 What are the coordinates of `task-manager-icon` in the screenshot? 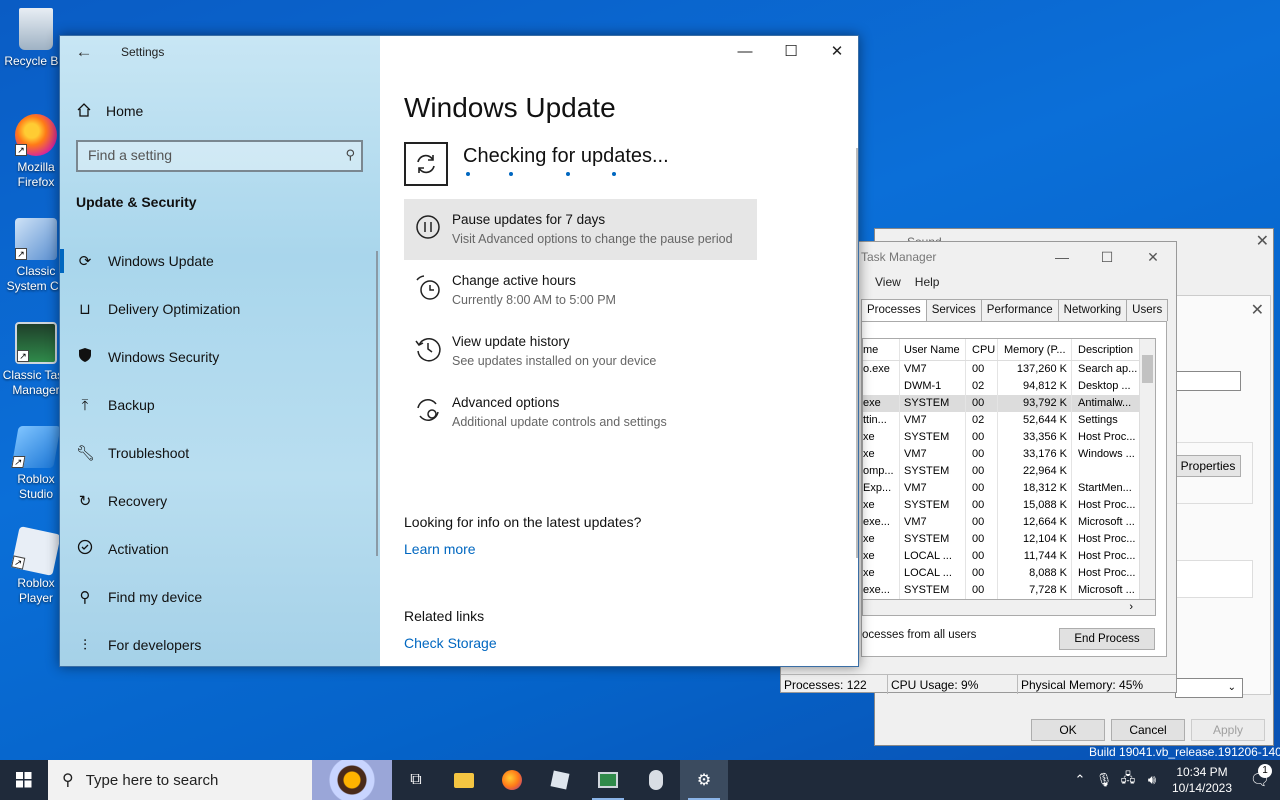 It's located at (608, 780).